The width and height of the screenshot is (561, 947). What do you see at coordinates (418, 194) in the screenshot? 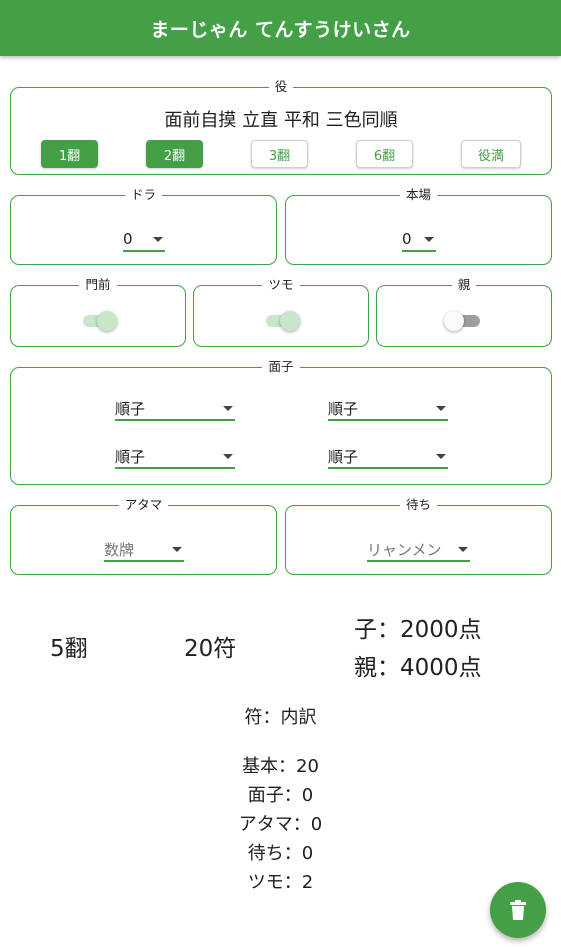
I see `honba-legend: 本場` at bounding box center [418, 194].